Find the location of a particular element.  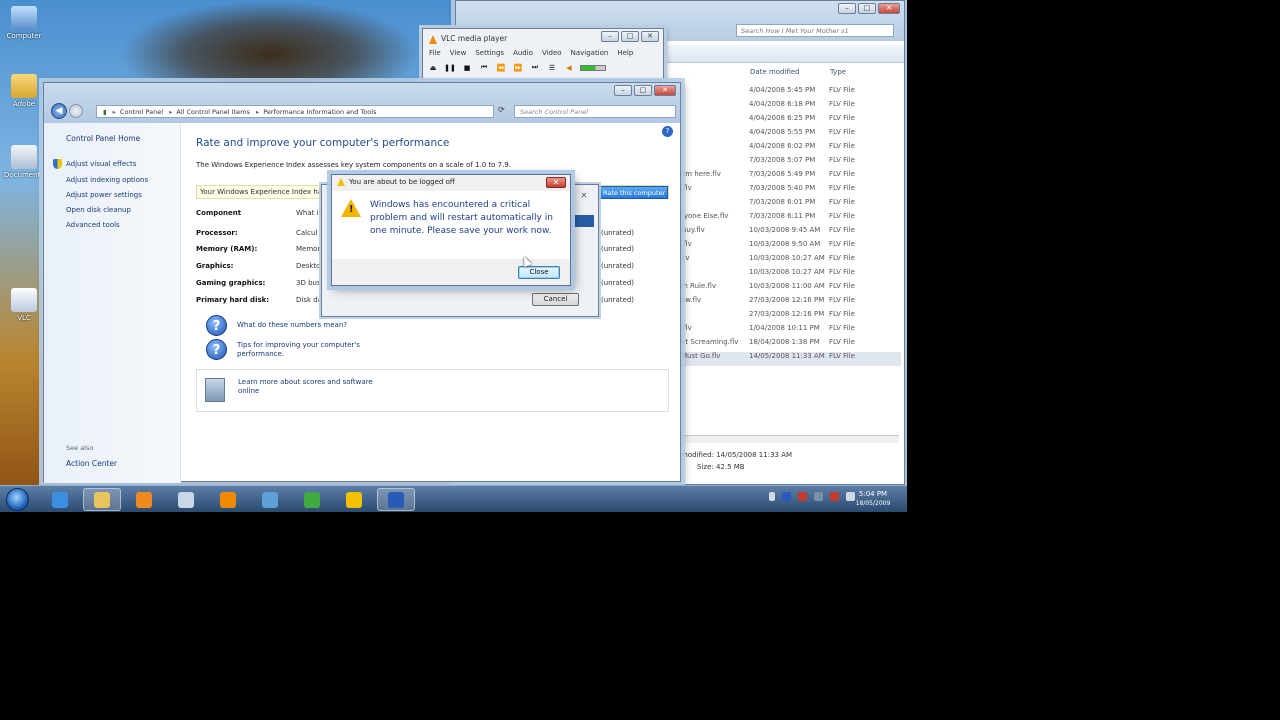

tray-expand-icon is located at coordinates (772, 496).